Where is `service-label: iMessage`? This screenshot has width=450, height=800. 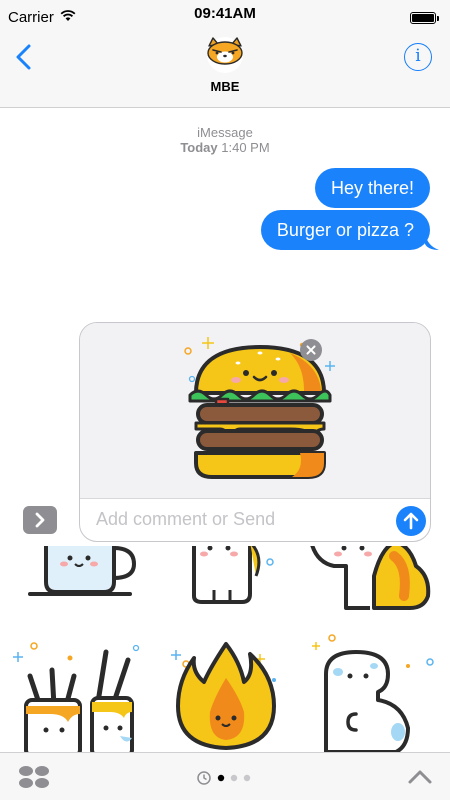 service-label: iMessage is located at coordinates (225, 132).